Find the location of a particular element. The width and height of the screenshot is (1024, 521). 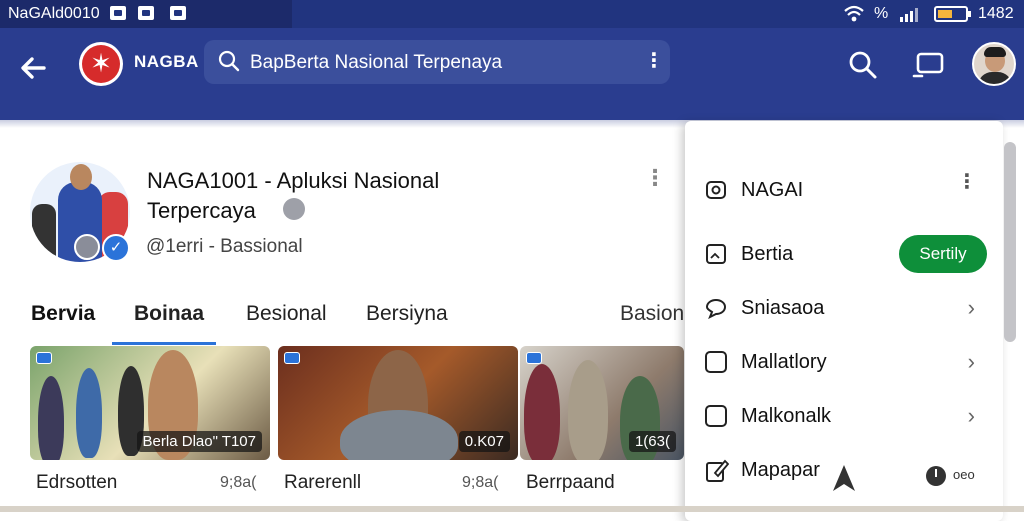

menu-item-mapapar: Mapapar oeo is located at coordinates (850, 471).